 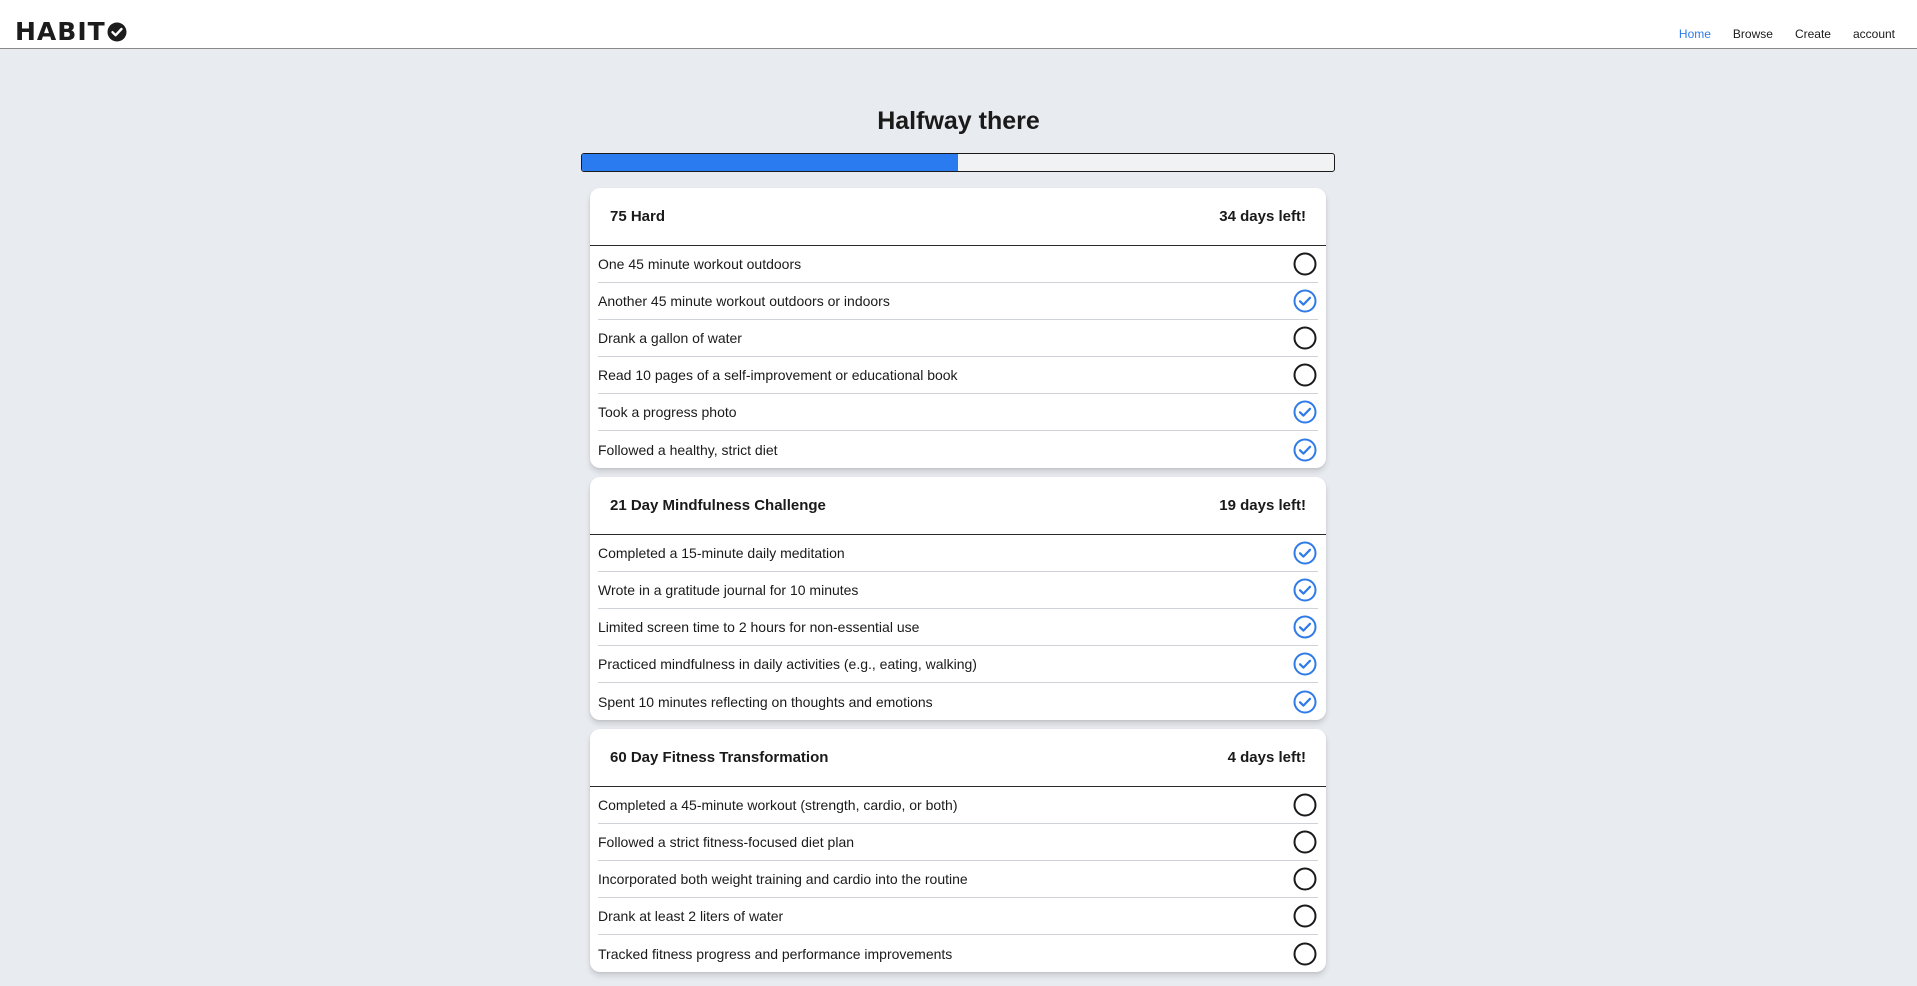 What do you see at coordinates (60, 31) in the screenshot?
I see `logo-text: HABIT` at bounding box center [60, 31].